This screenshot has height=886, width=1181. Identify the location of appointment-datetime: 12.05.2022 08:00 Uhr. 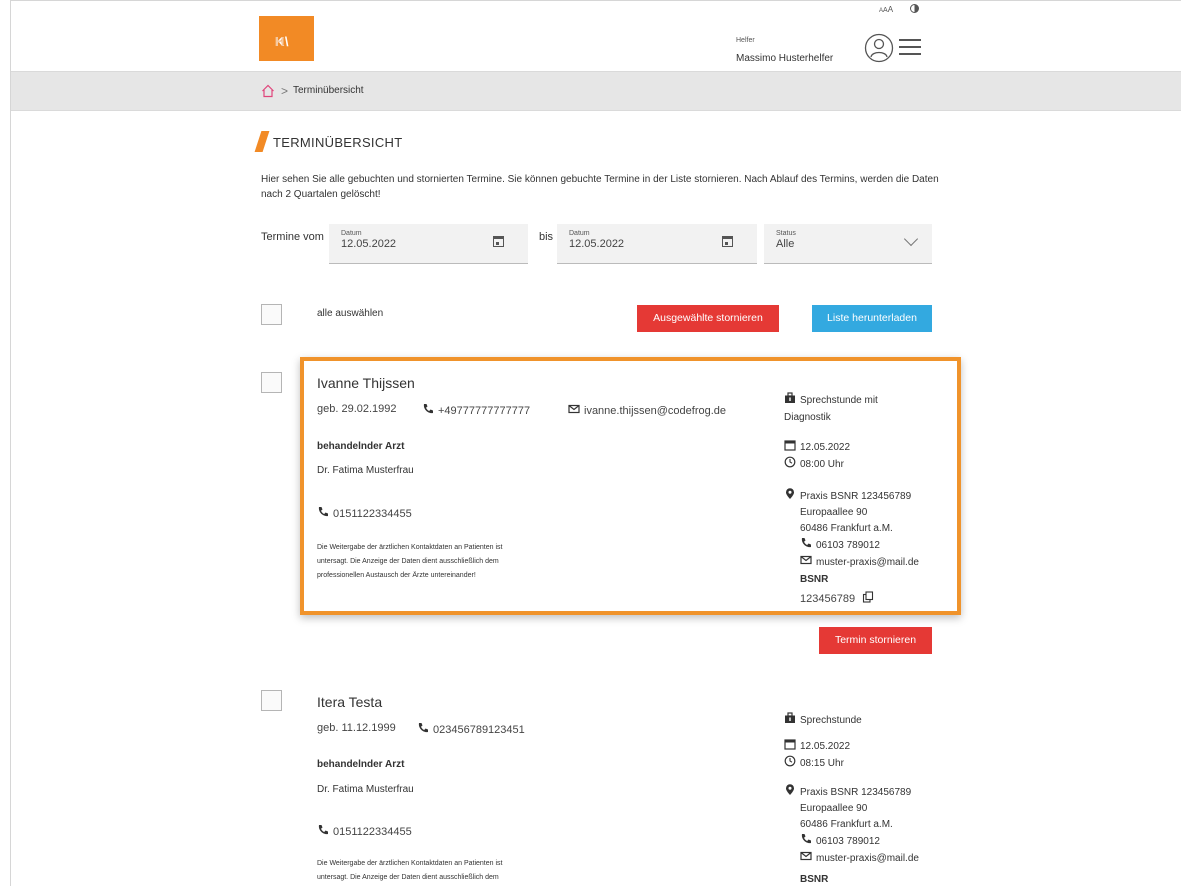
(817, 456).